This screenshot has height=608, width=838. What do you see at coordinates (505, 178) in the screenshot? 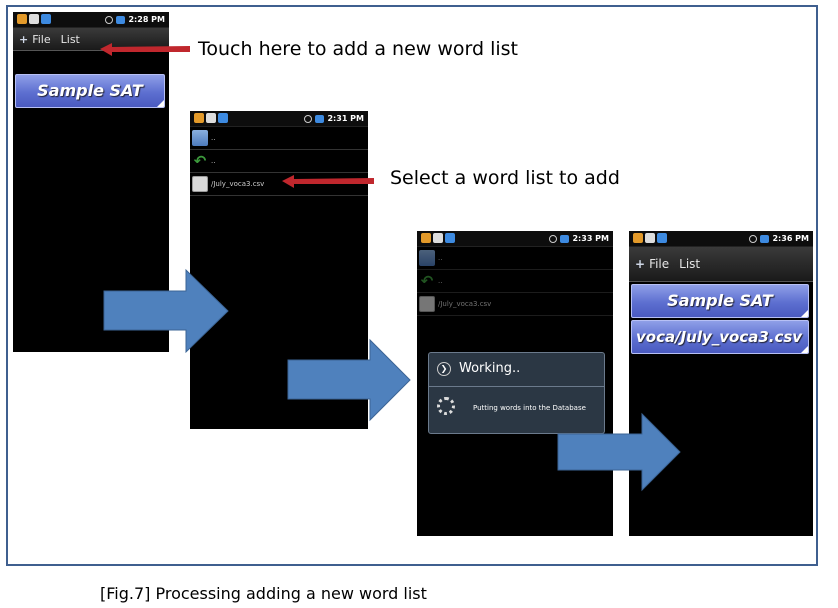
I see `select-annotation: Select a word list to add` at bounding box center [505, 178].